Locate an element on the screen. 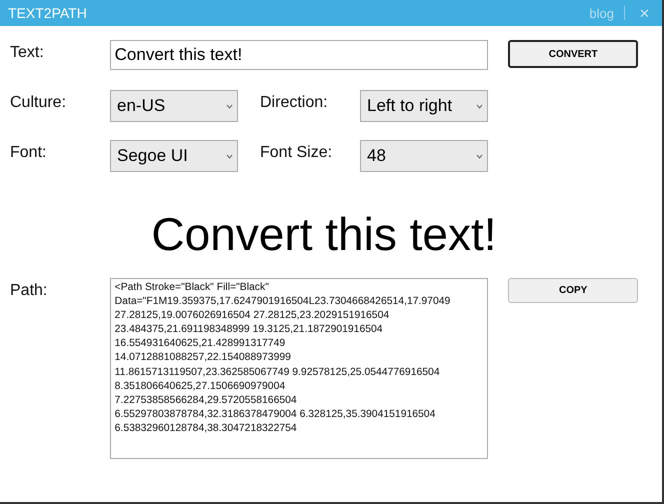  font-size-dropdown: 48 is located at coordinates (424, 156).